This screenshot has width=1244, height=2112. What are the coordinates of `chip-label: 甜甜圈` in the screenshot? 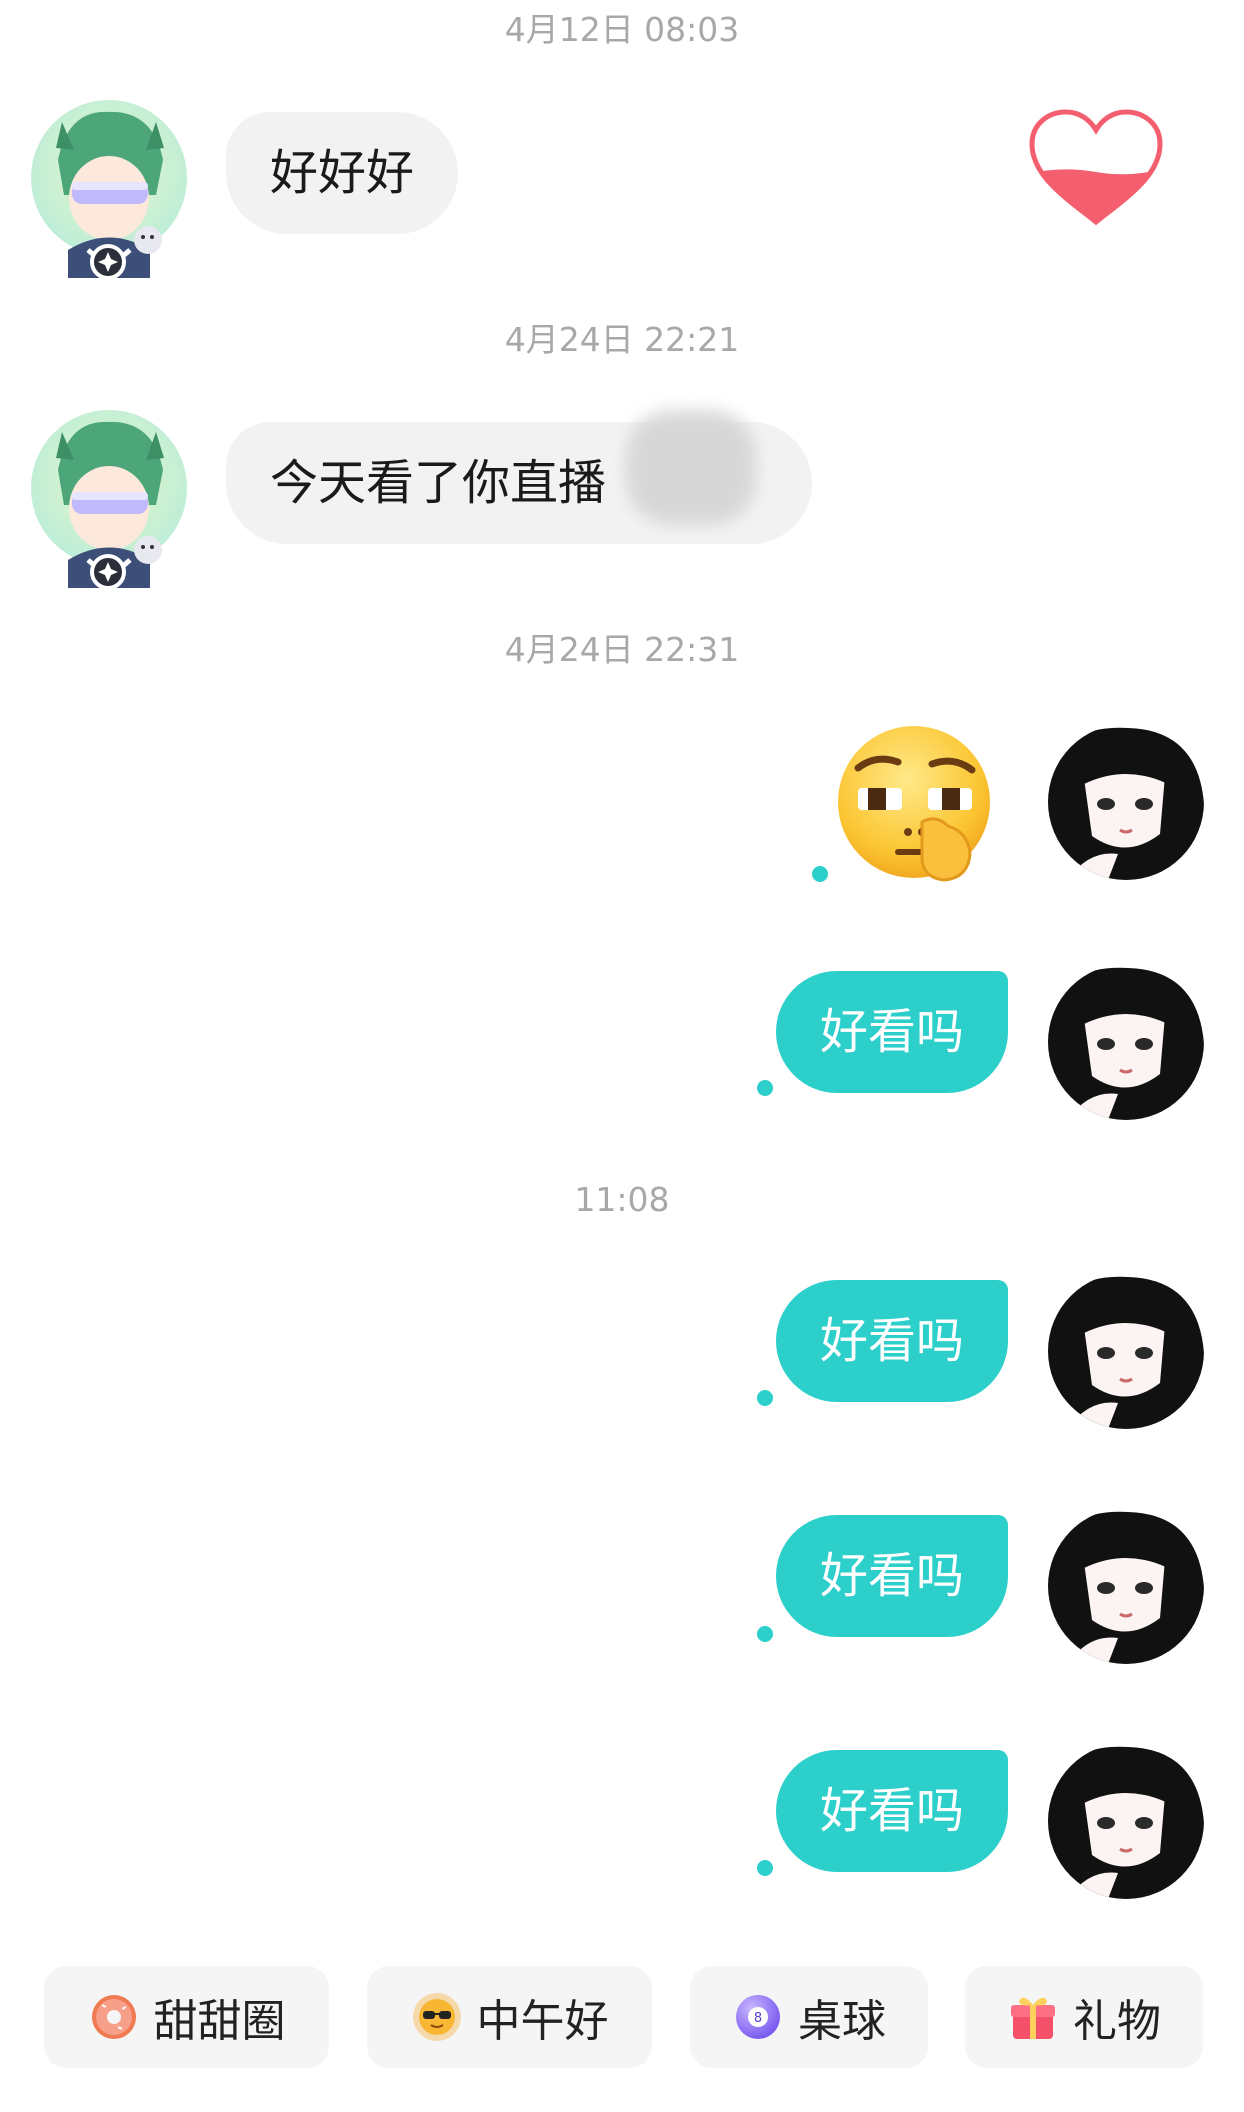 It's located at (219, 2021).